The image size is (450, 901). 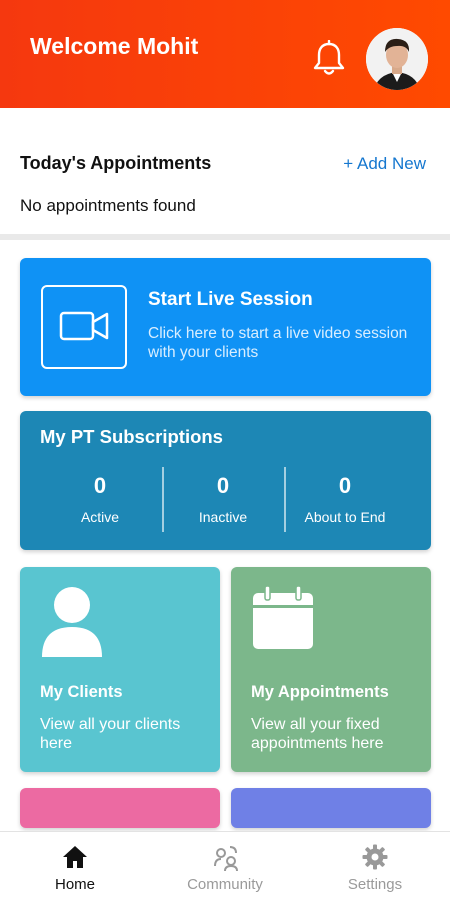 I want to click on video-camera-icon, so click(x=84, y=327).